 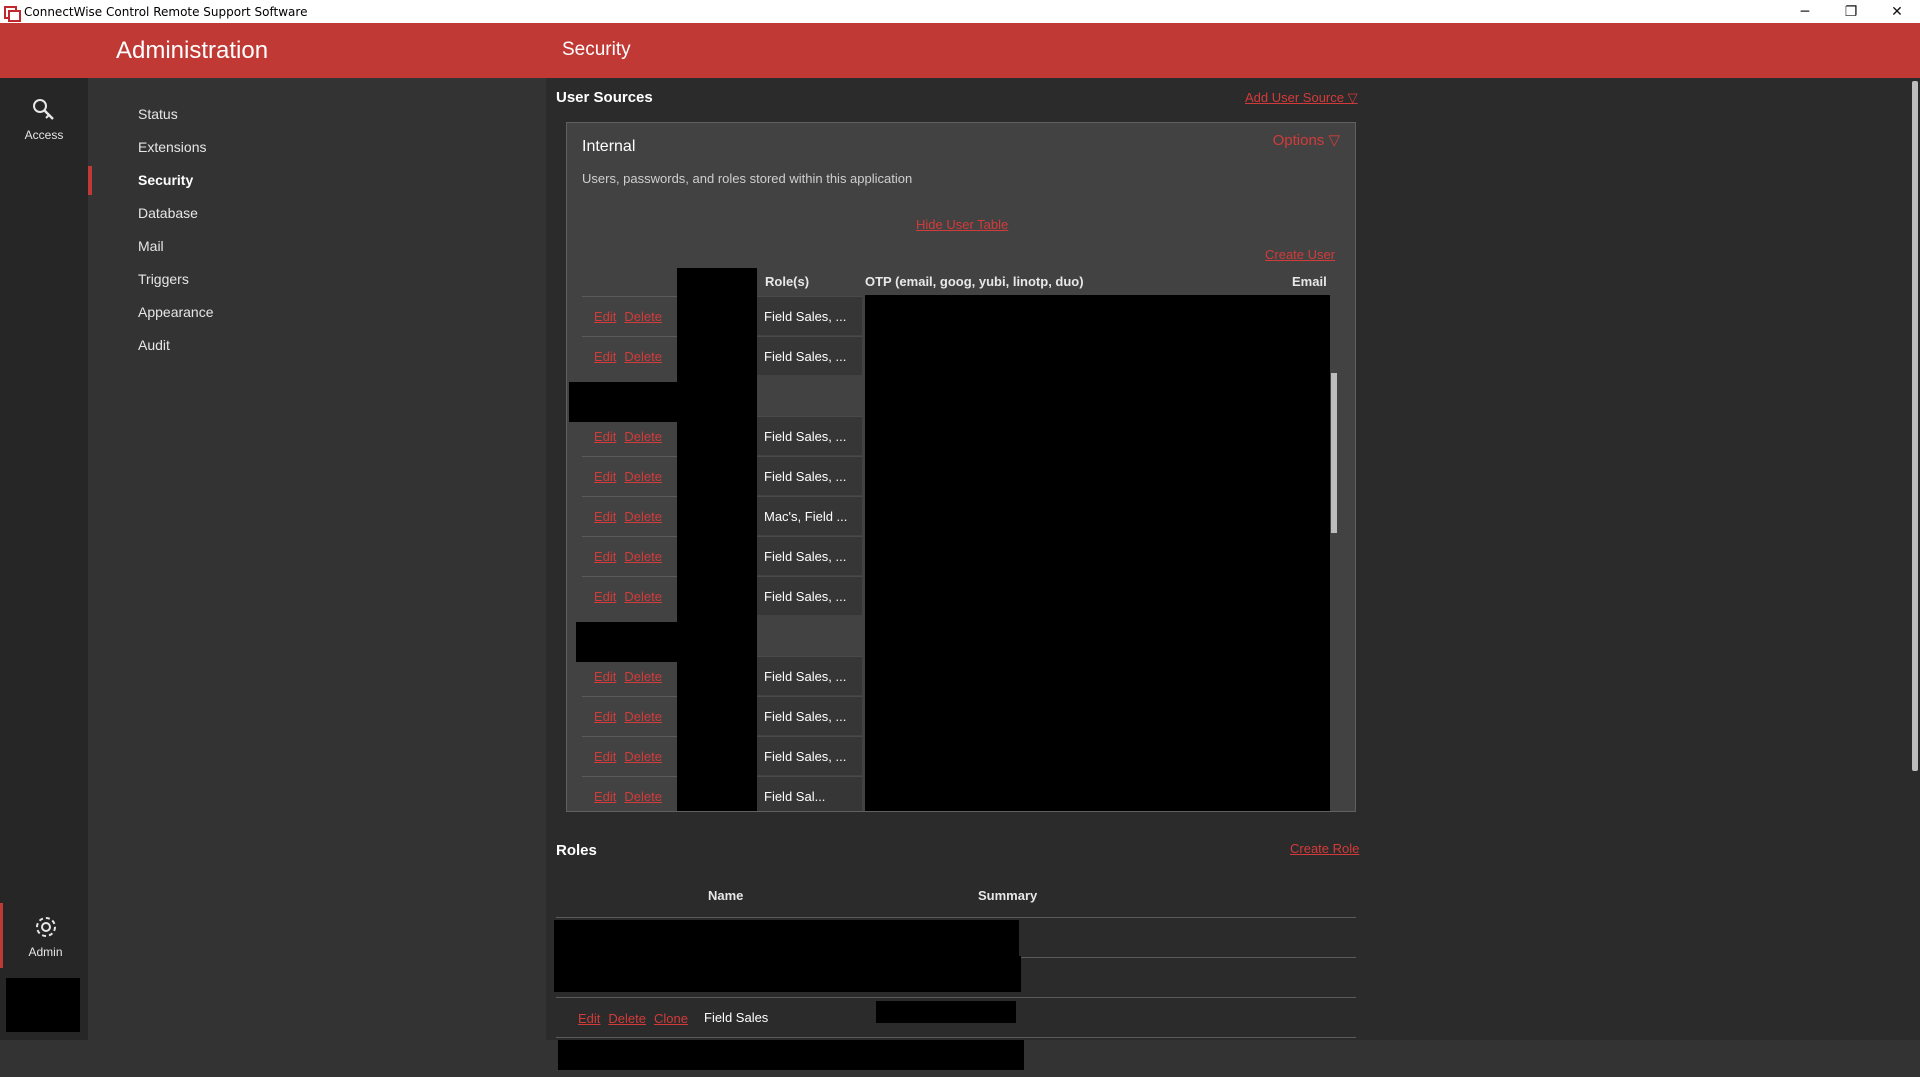 What do you see at coordinates (787, 281) in the screenshot?
I see `column-header-roles: Role(s)` at bounding box center [787, 281].